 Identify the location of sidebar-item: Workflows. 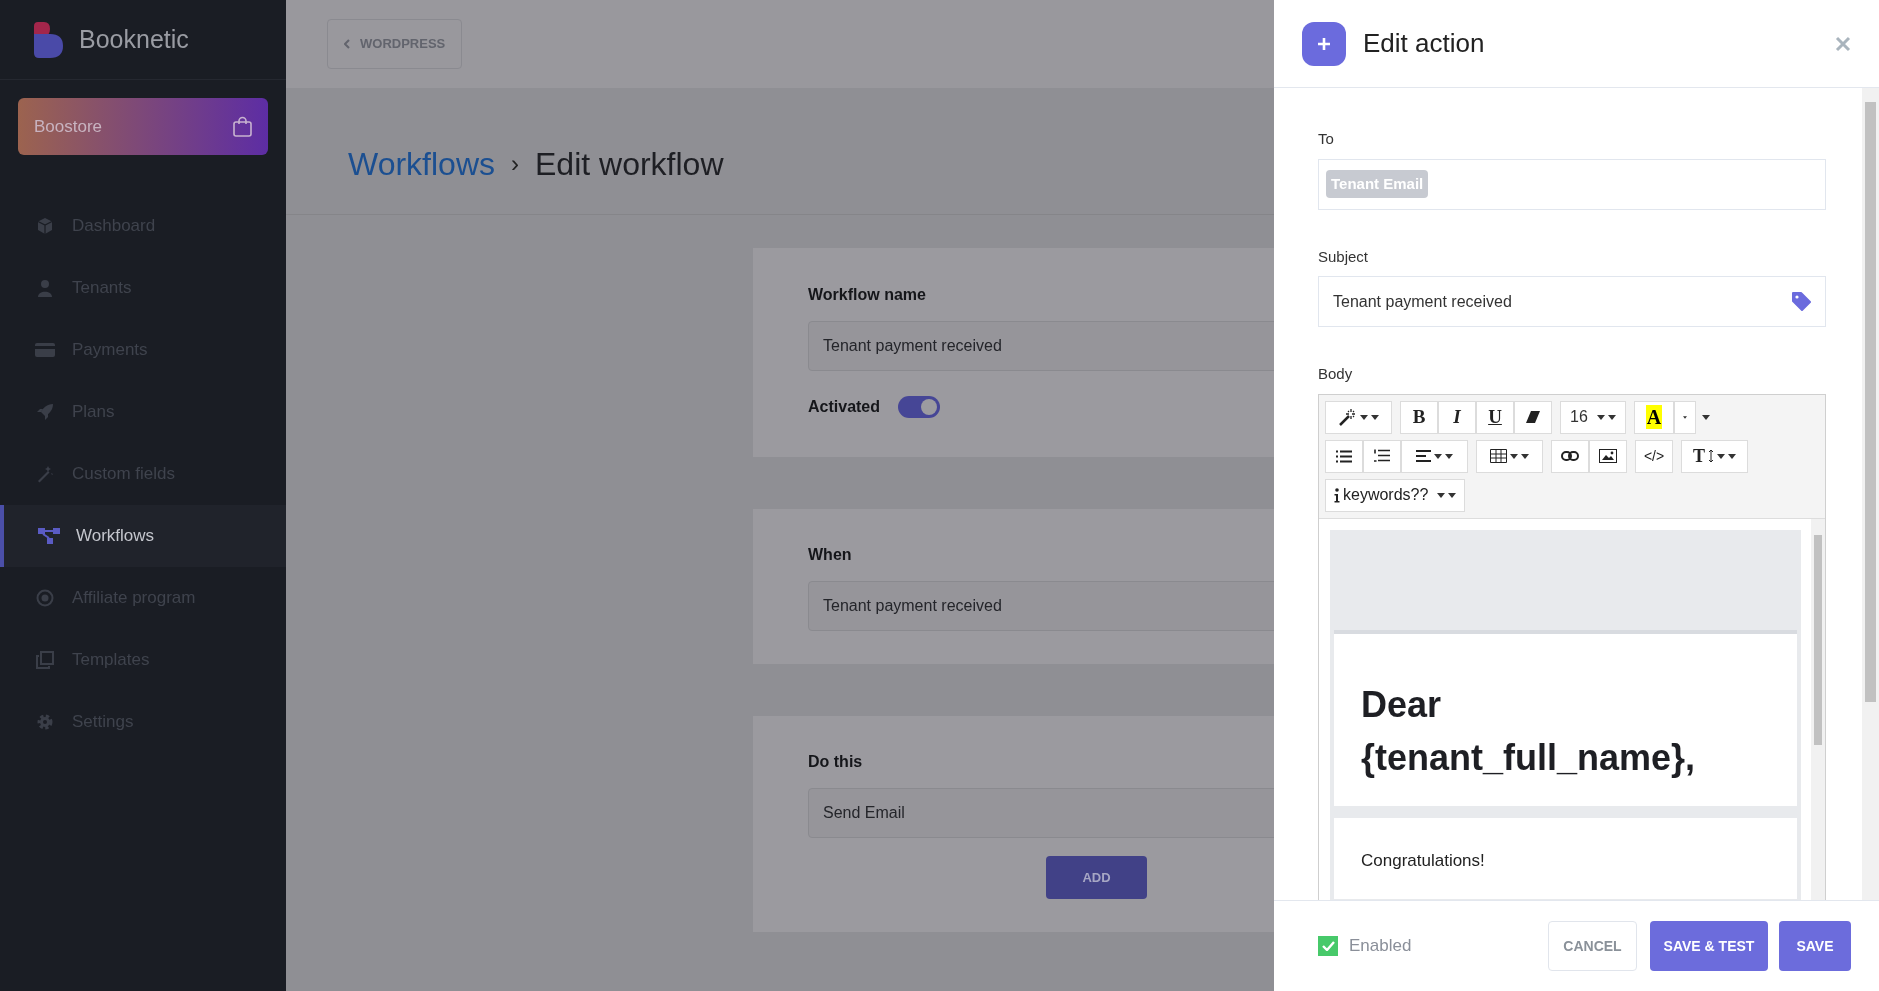
(143, 536).